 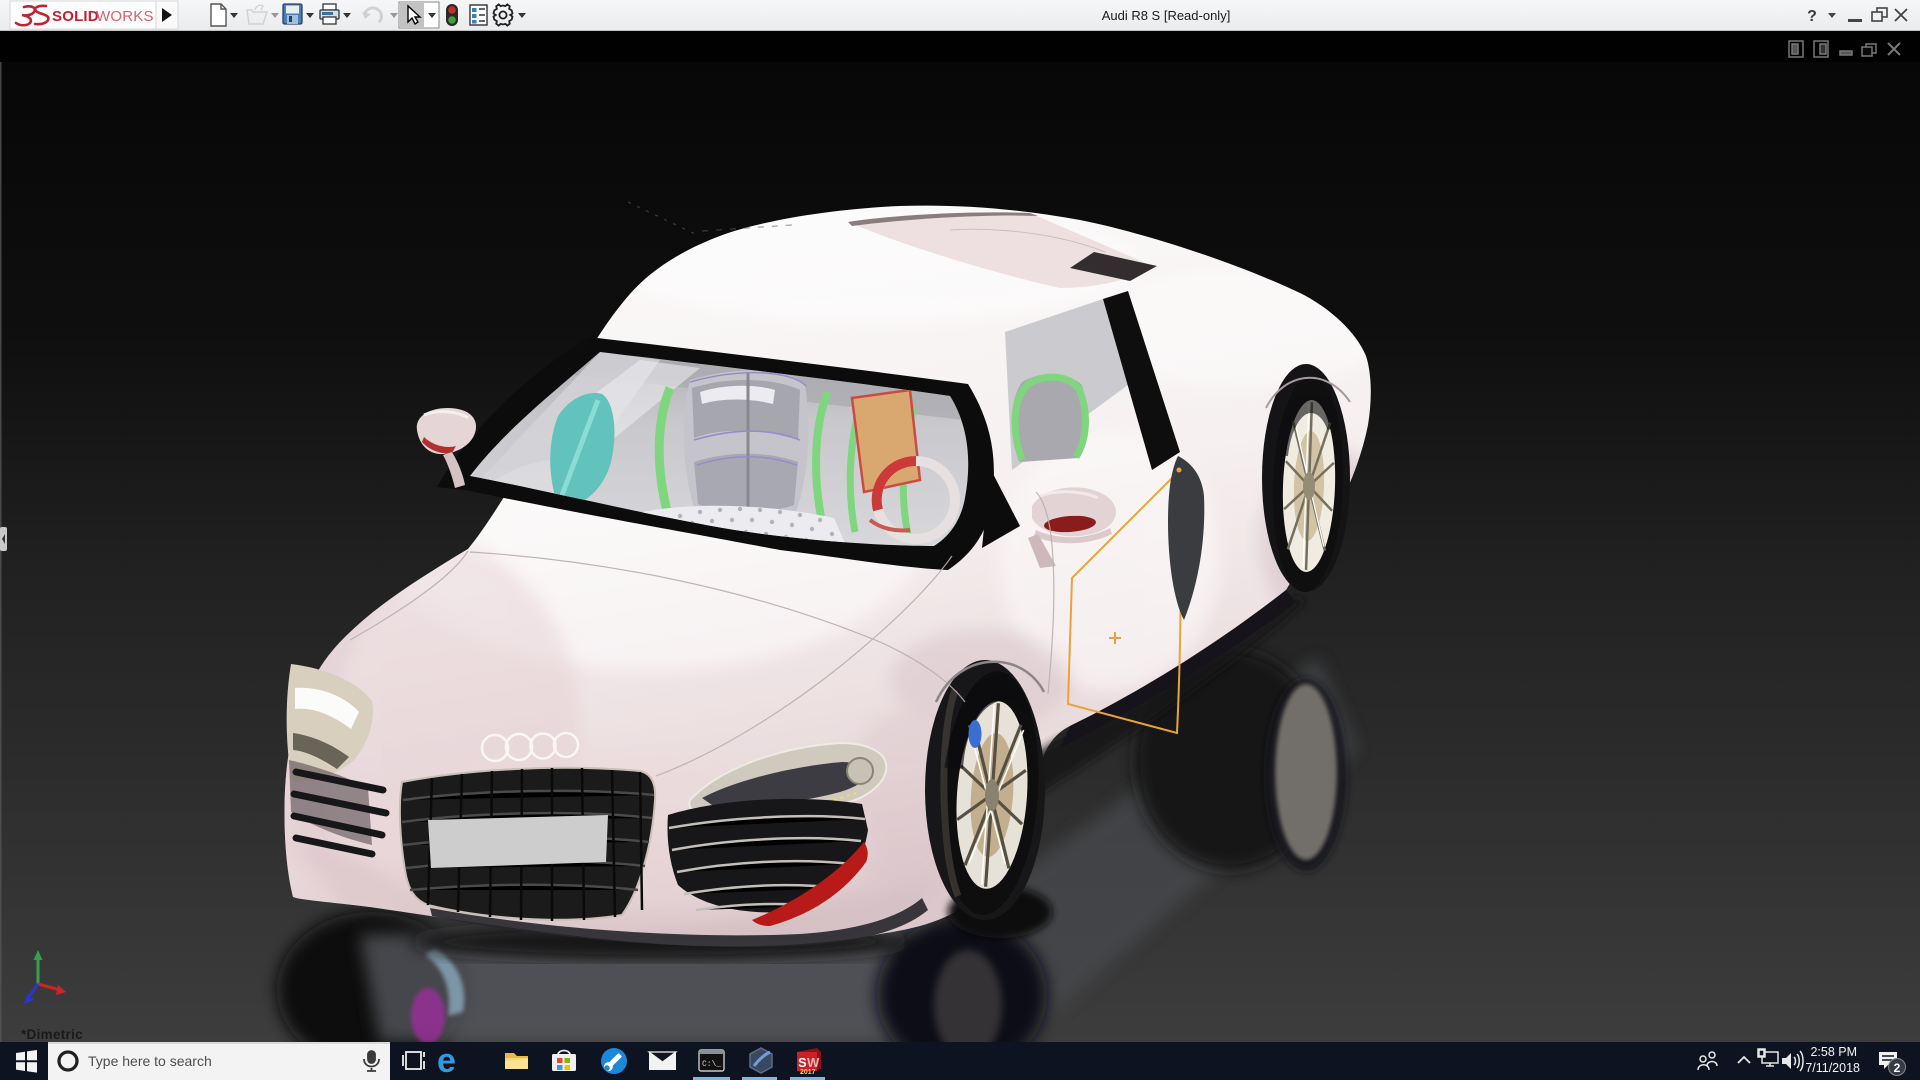 What do you see at coordinates (1833, 1052) in the screenshot?
I see `svg-text: 2:58 PM` at bounding box center [1833, 1052].